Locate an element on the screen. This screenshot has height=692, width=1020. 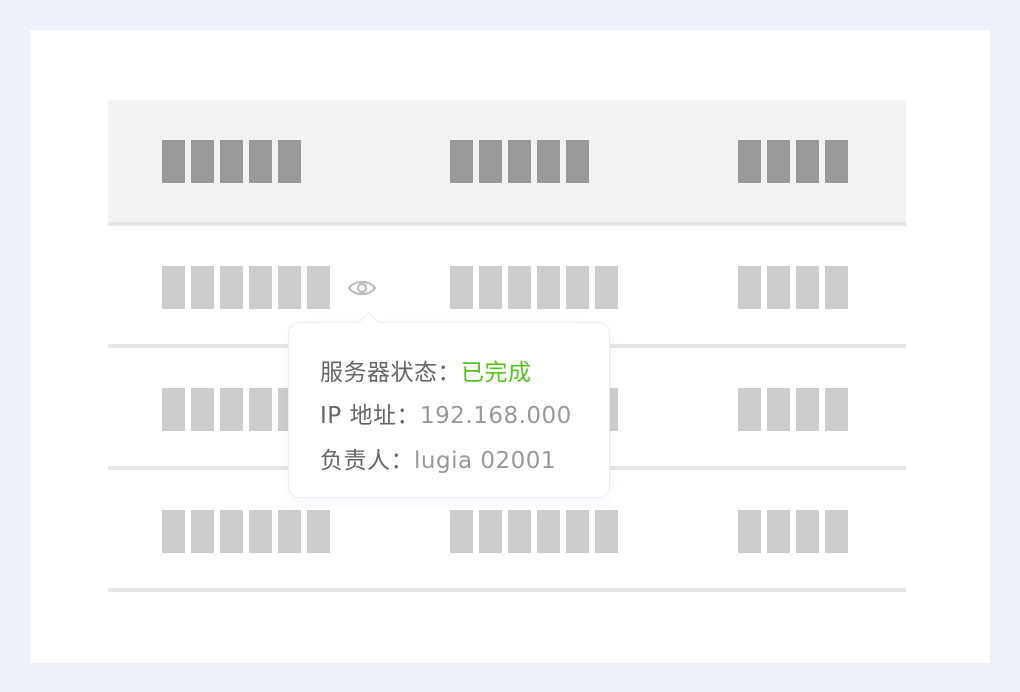
owner-label: 负责人： is located at coordinates (367, 461).